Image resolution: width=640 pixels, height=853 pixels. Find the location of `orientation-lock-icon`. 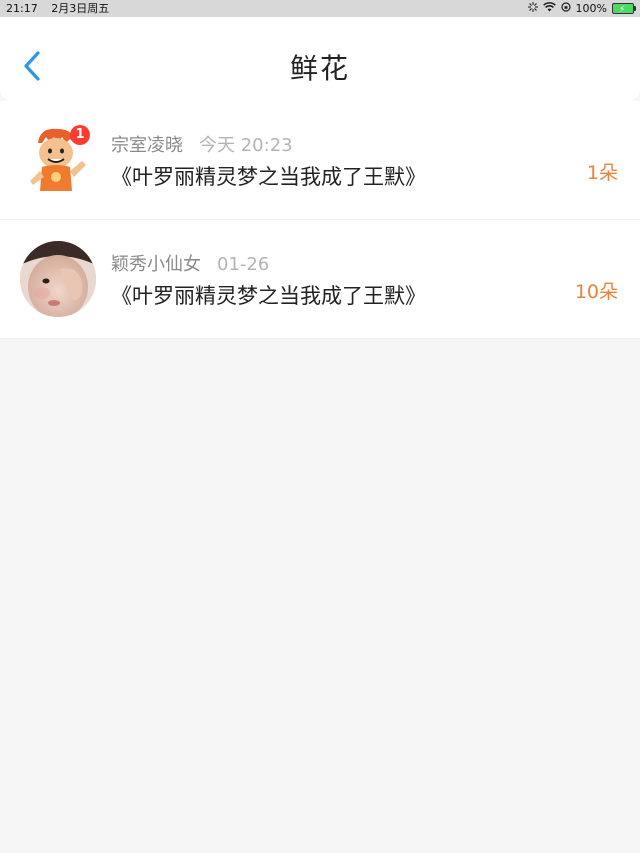

orientation-lock-icon is located at coordinates (565, 8).